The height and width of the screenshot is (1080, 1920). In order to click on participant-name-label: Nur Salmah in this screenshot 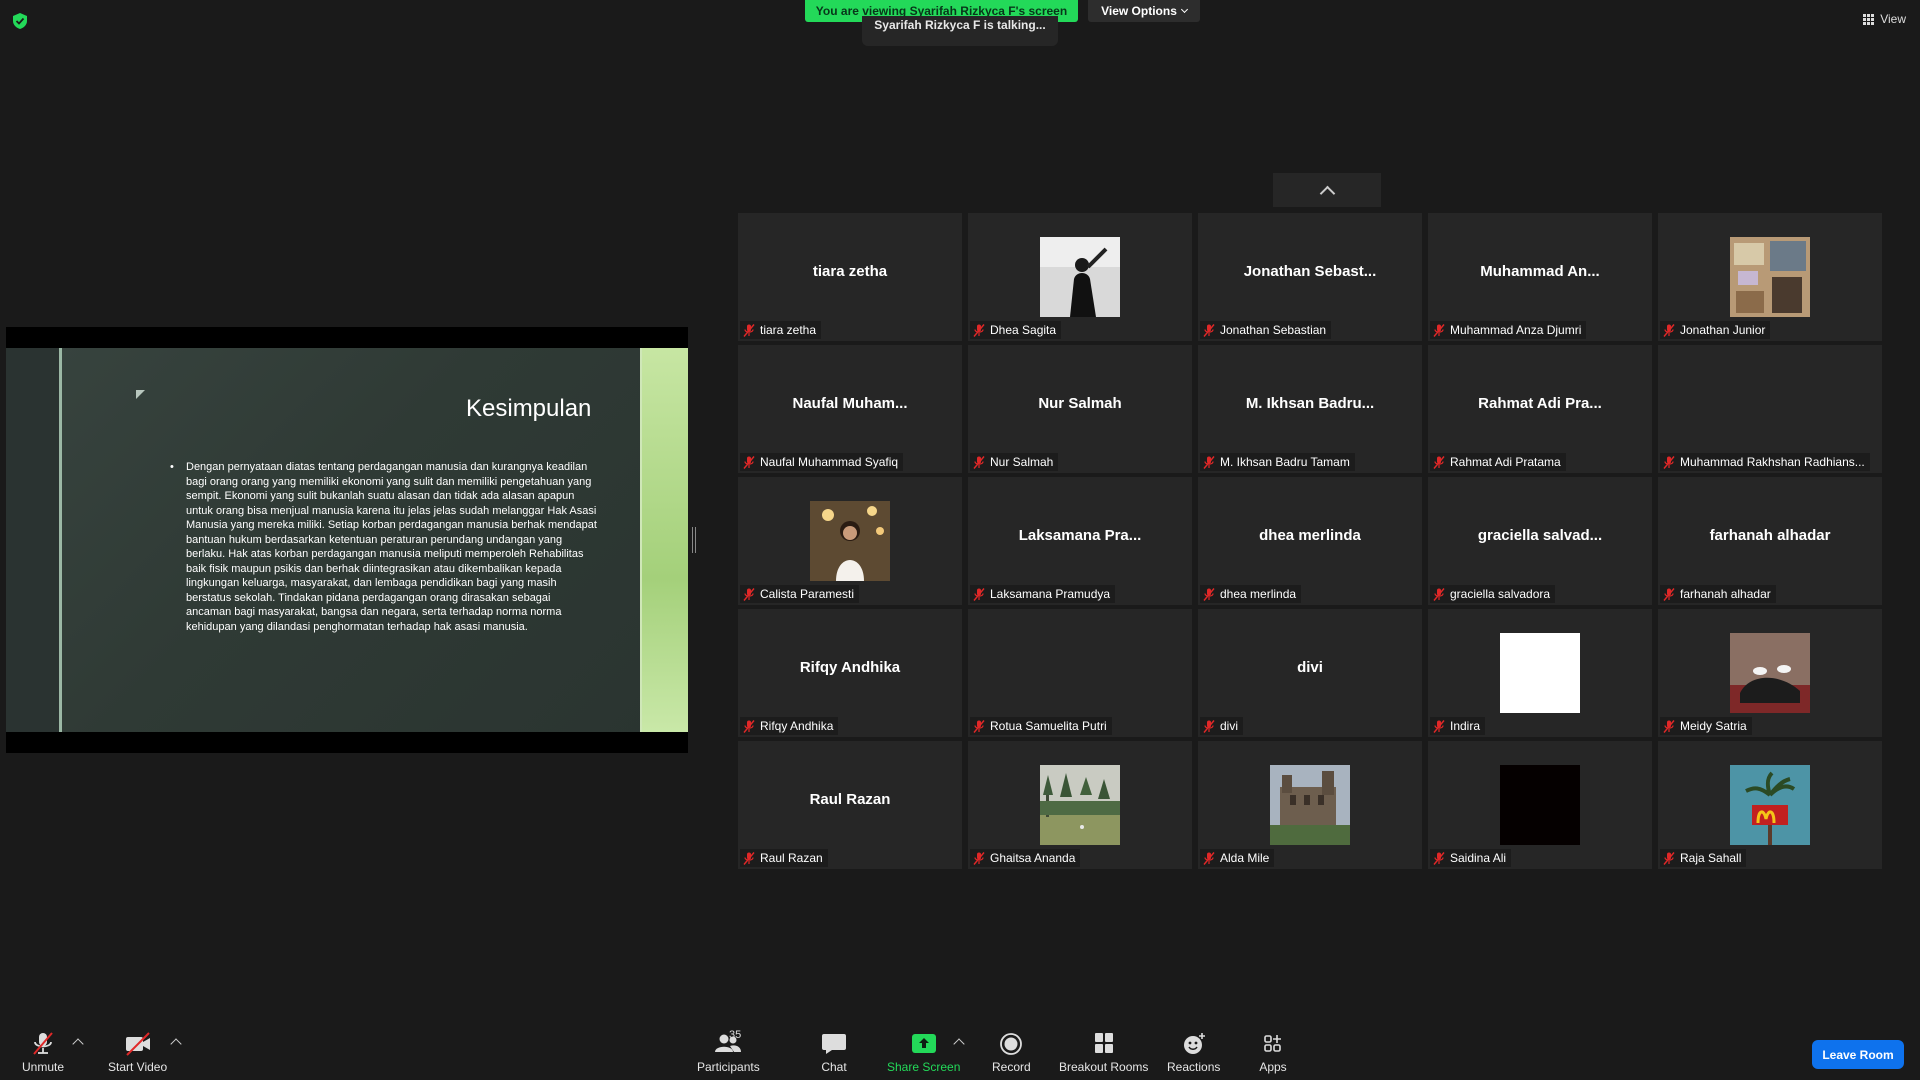, I will do `click(1014, 462)`.